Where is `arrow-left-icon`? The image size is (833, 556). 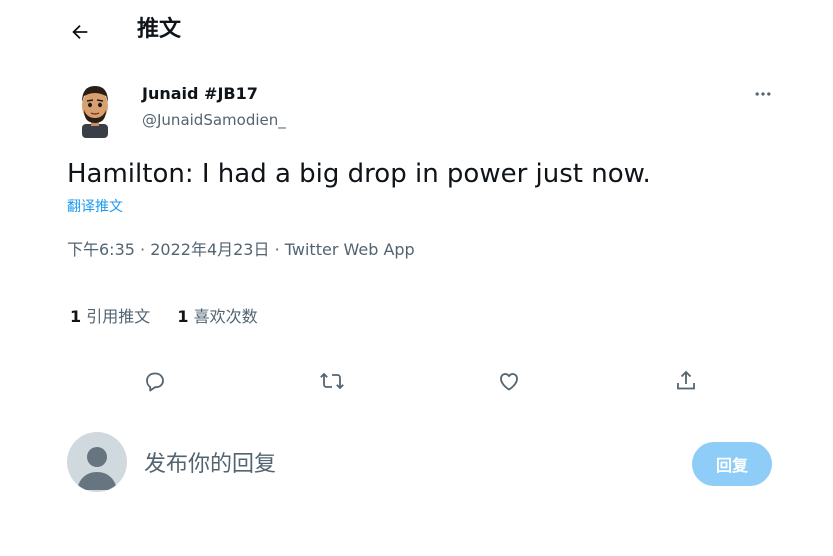 arrow-left-icon is located at coordinates (80, 32).